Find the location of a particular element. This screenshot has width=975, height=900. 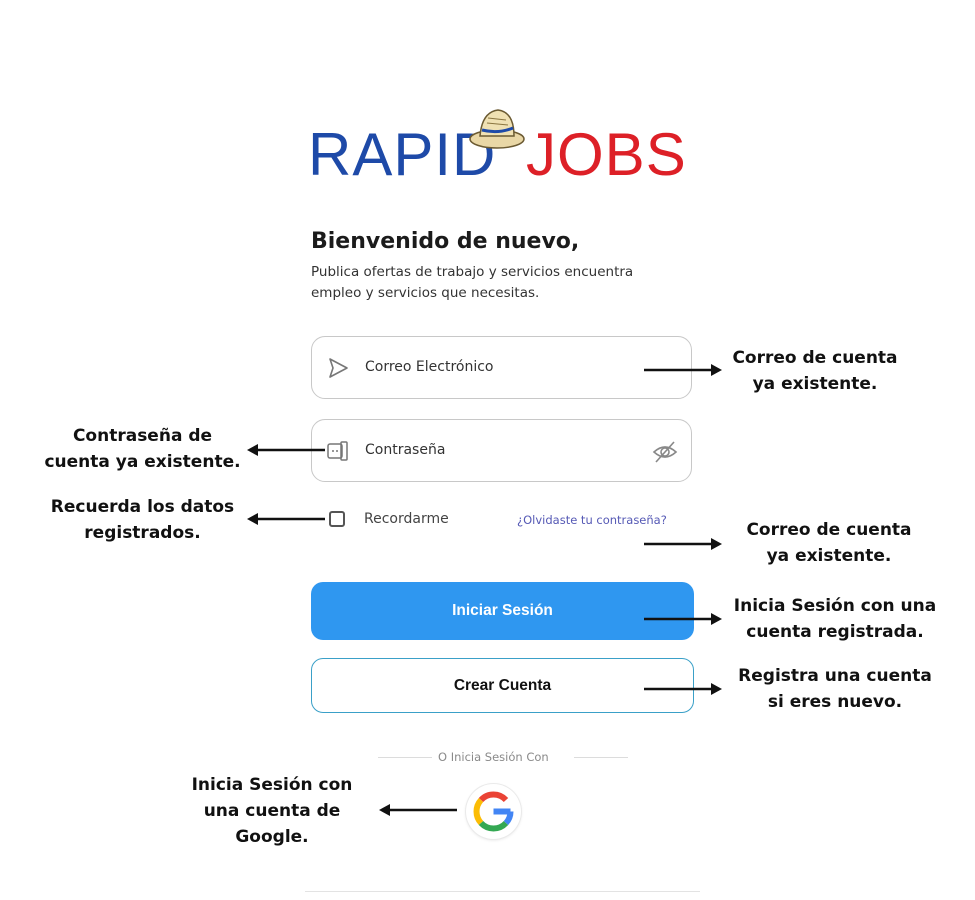

annotation-google: Inicia Sesión con una cuenta de Google. is located at coordinates (272, 811).